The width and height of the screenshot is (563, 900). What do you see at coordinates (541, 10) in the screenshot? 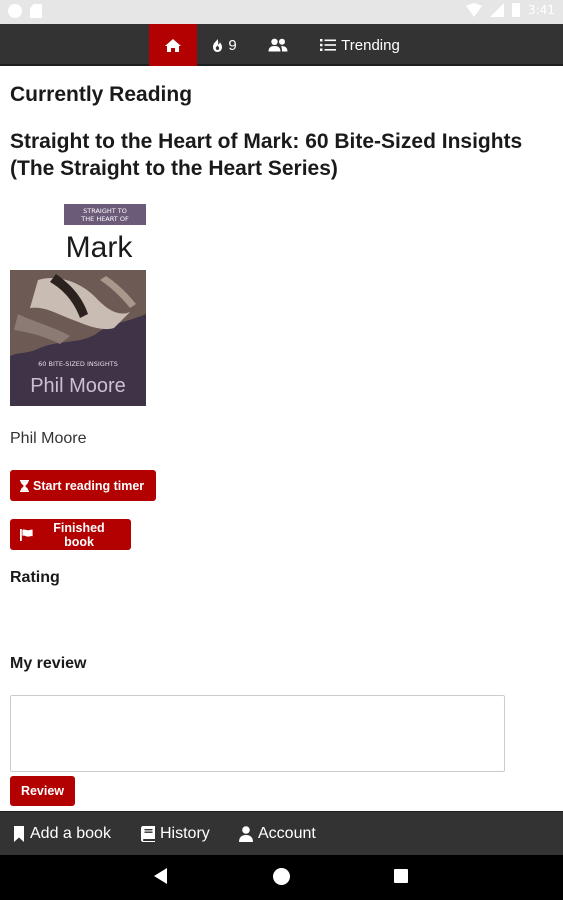
I see `status-time: 3:41` at bounding box center [541, 10].